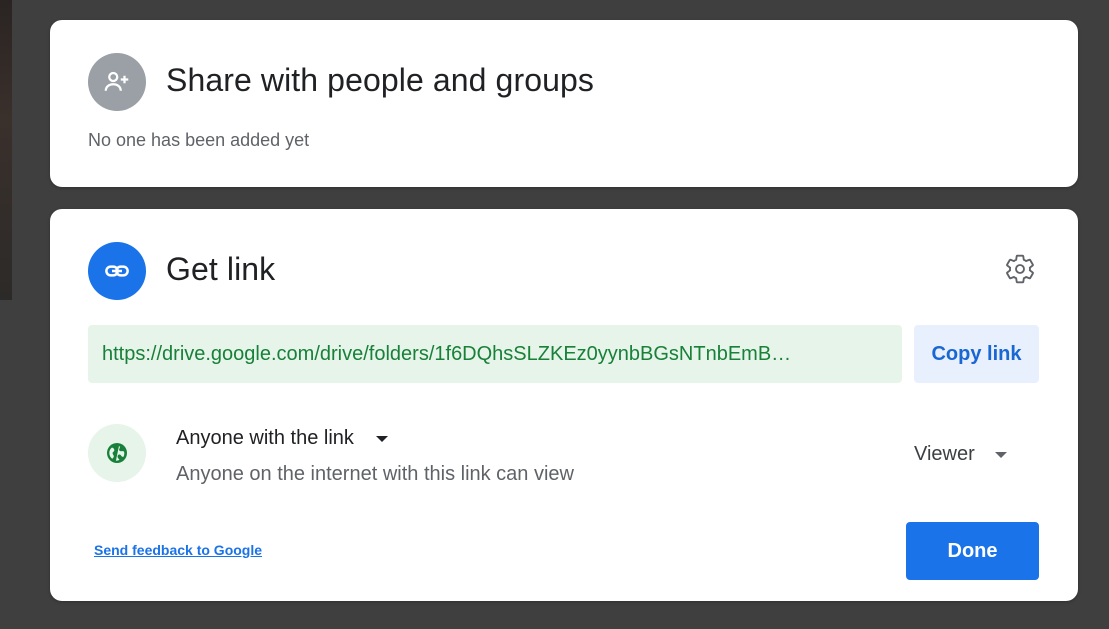  I want to click on link-access-dropdown: Anyone with the link, so click(282, 438).